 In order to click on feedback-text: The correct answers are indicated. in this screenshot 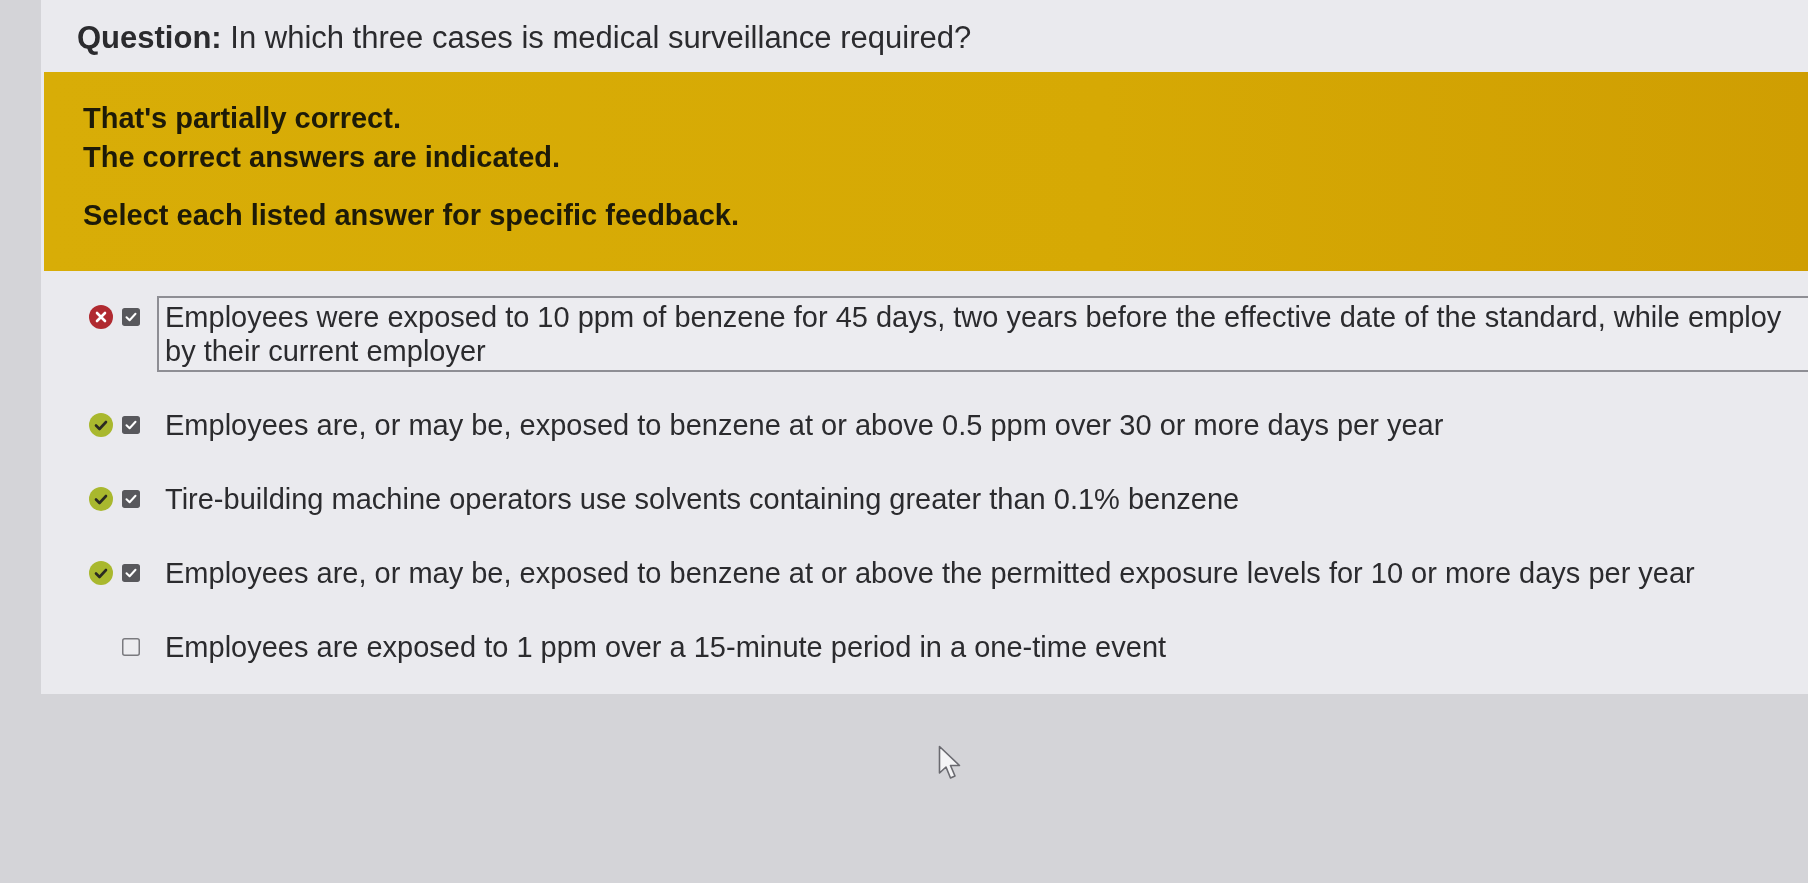, I will do `click(322, 157)`.